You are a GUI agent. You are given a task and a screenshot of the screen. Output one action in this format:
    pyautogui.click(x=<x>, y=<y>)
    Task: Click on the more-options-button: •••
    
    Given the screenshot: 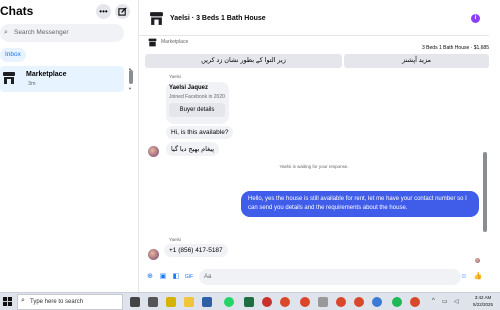 What is the action you would take?
    pyautogui.click(x=103, y=11)
    